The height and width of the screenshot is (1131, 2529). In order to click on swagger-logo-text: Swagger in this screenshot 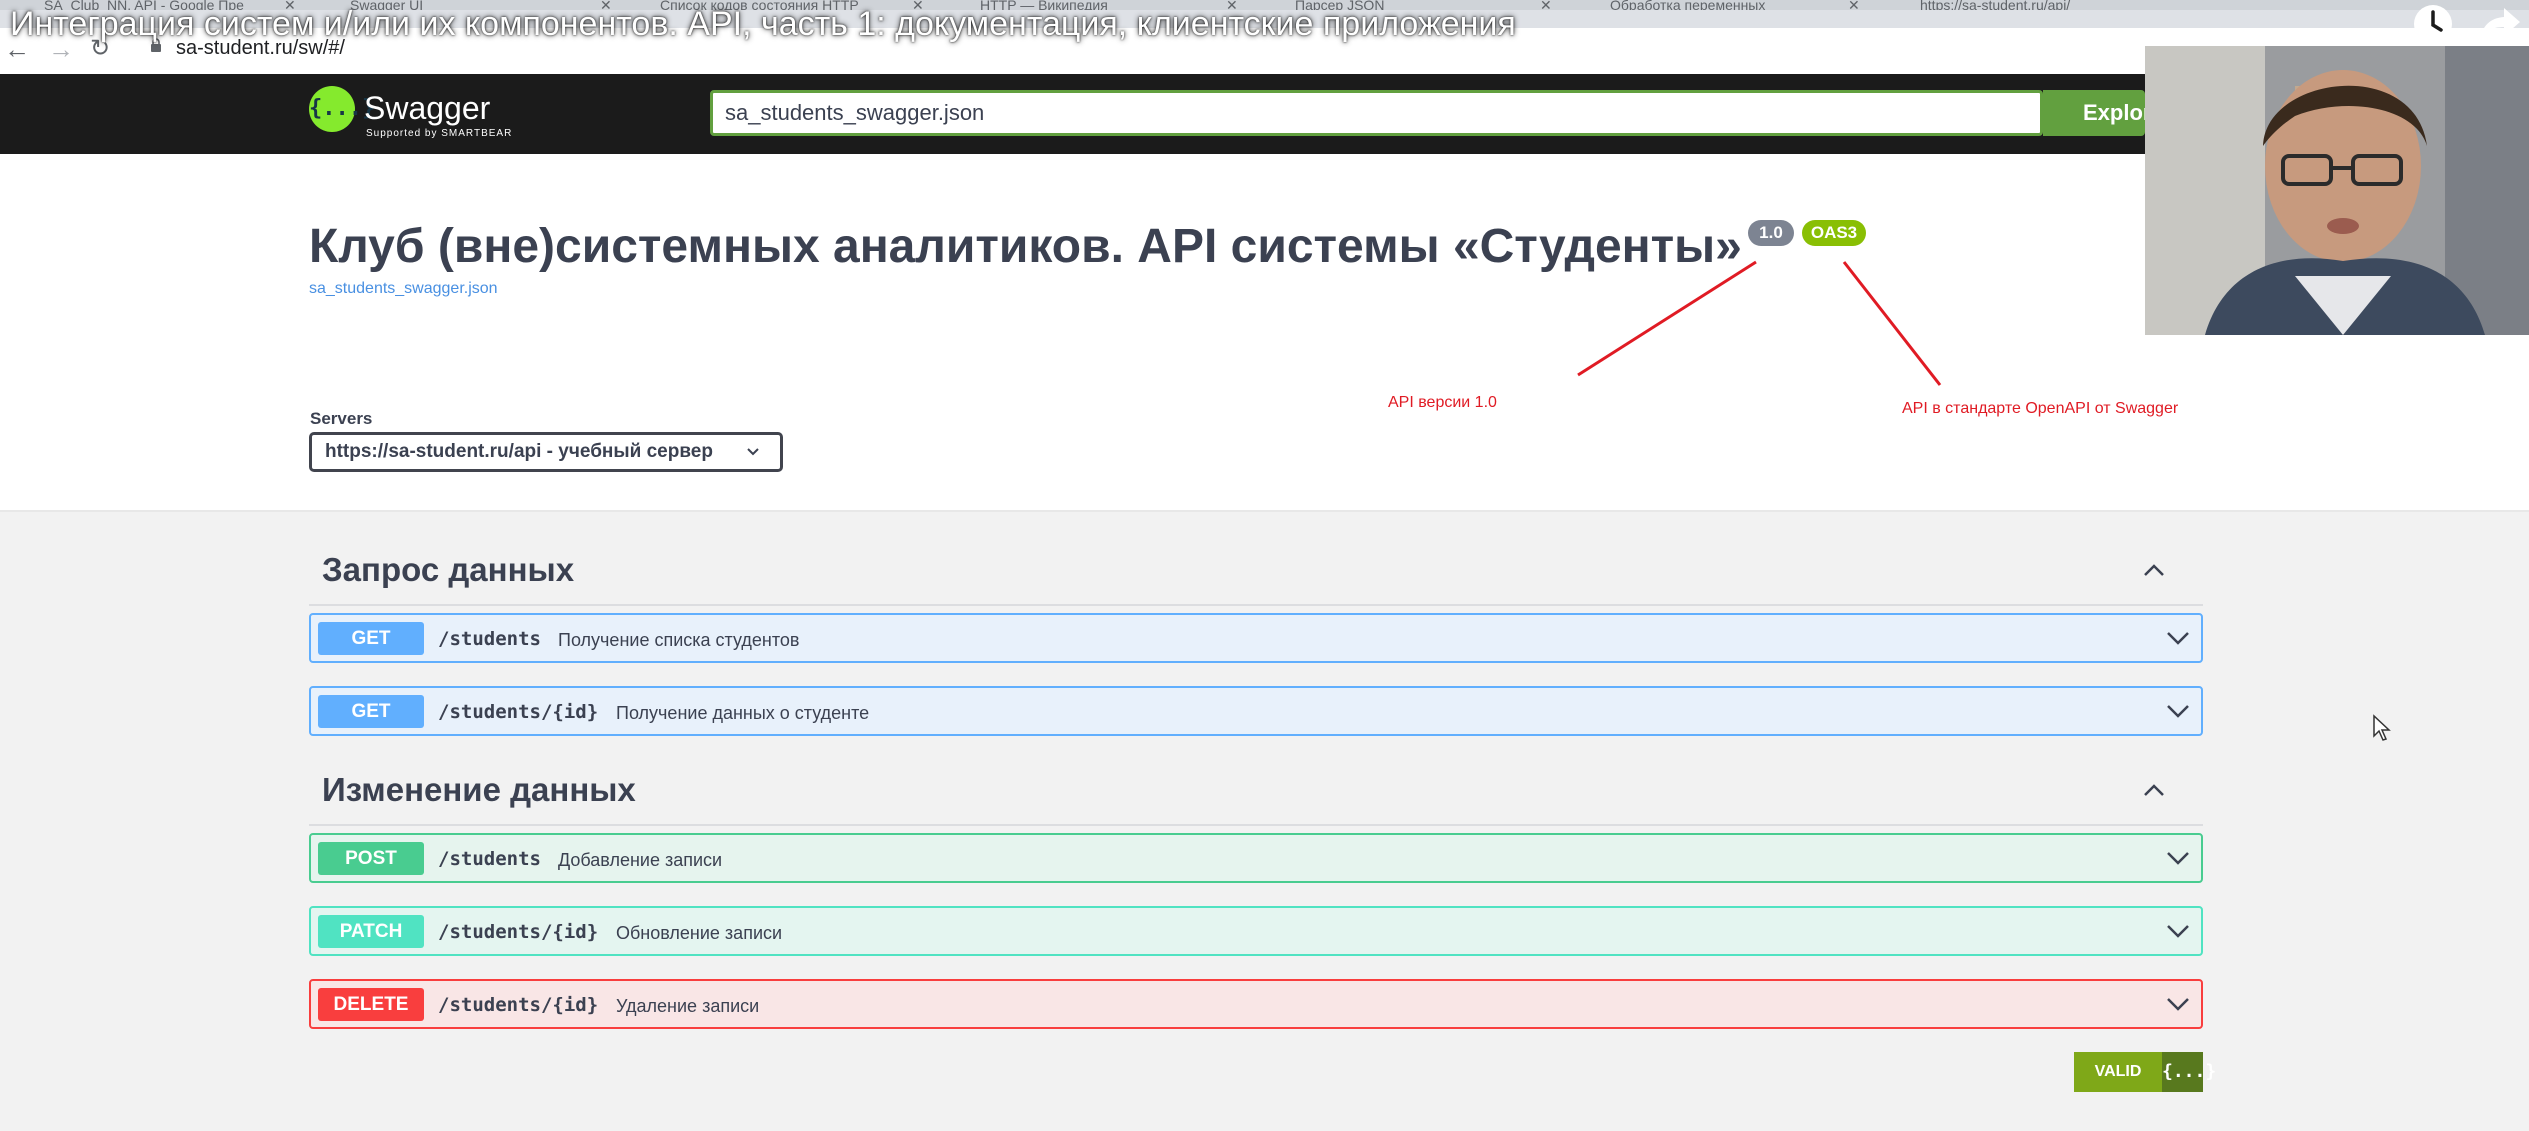, I will do `click(427, 108)`.